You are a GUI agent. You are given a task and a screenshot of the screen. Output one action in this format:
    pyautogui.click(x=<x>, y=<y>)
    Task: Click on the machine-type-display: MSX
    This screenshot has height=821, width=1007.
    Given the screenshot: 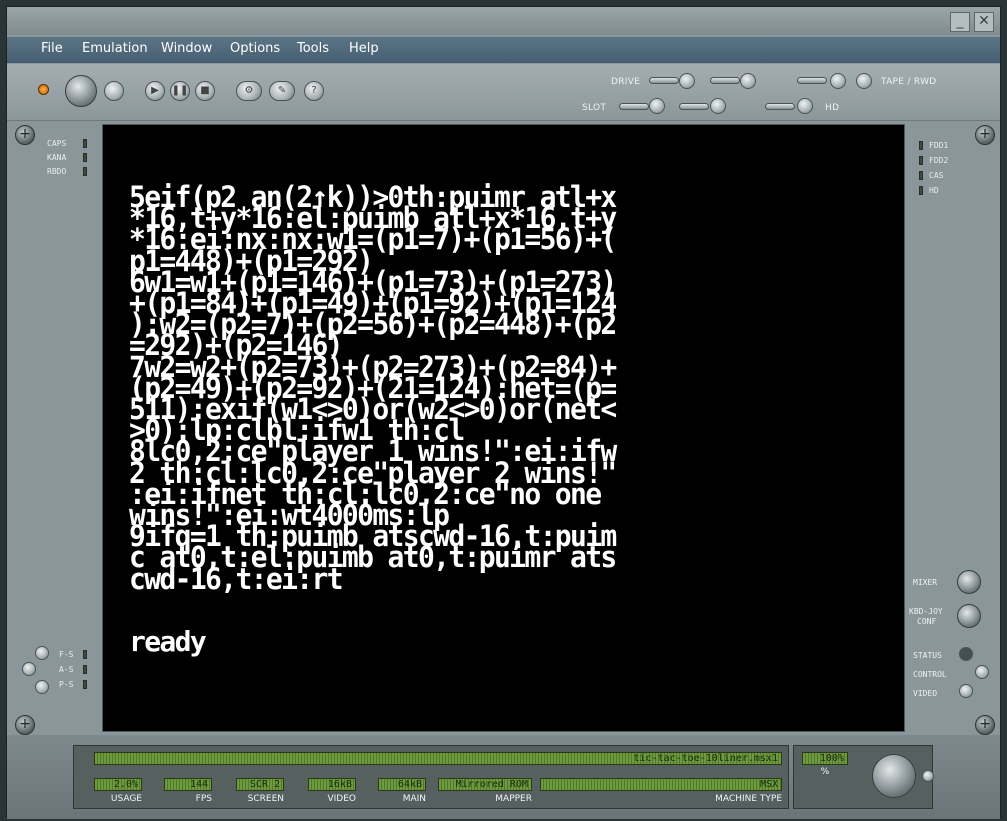 What is the action you would take?
    pyautogui.click(x=661, y=784)
    